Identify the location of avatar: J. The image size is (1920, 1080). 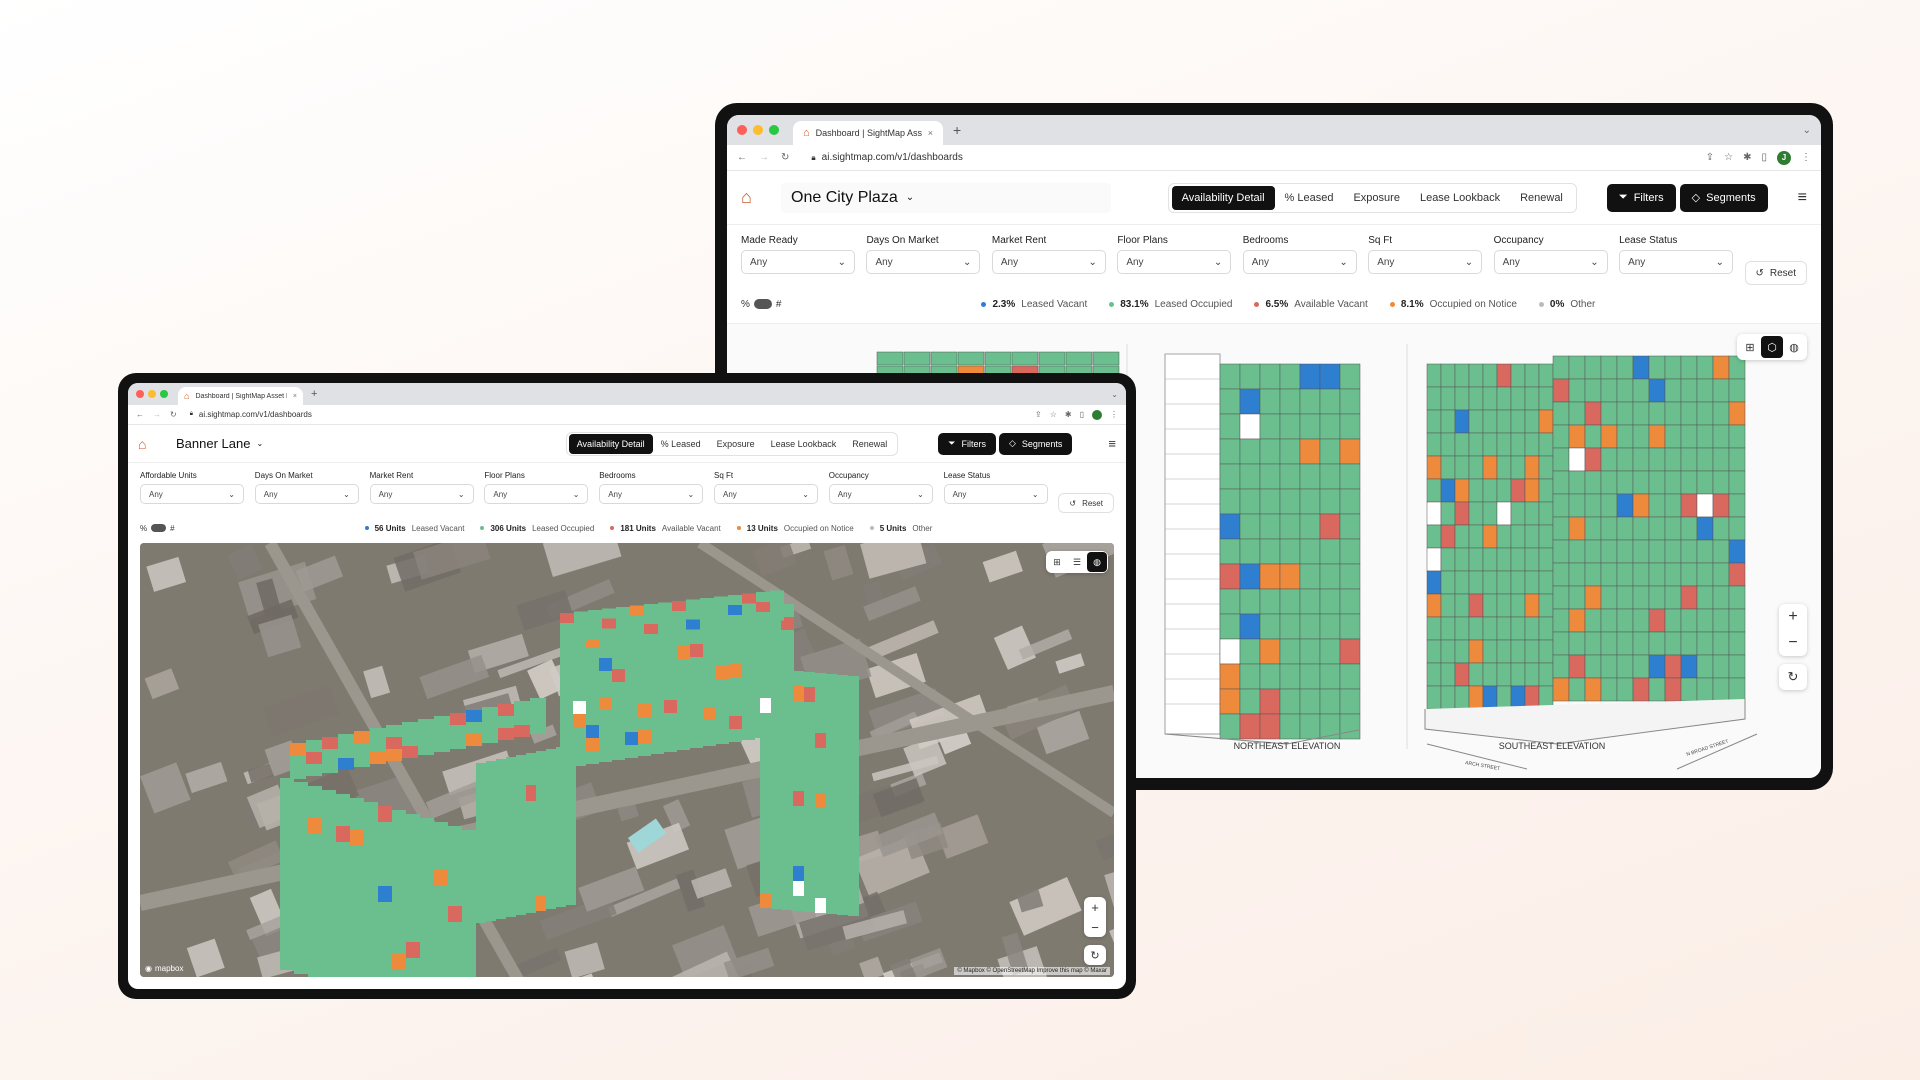
(1784, 157).